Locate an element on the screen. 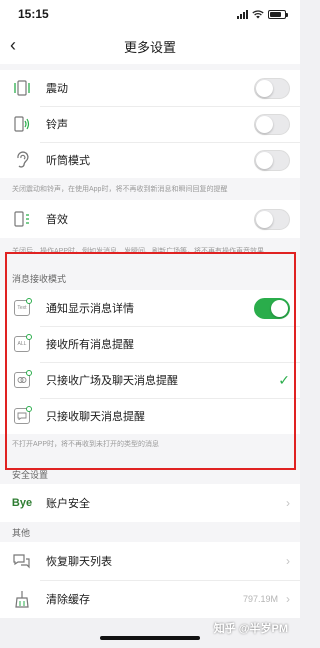 Image resolution: width=320 pixels, height=648 pixels. sound-effect-label: 音效 is located at coordinates (57, 220).